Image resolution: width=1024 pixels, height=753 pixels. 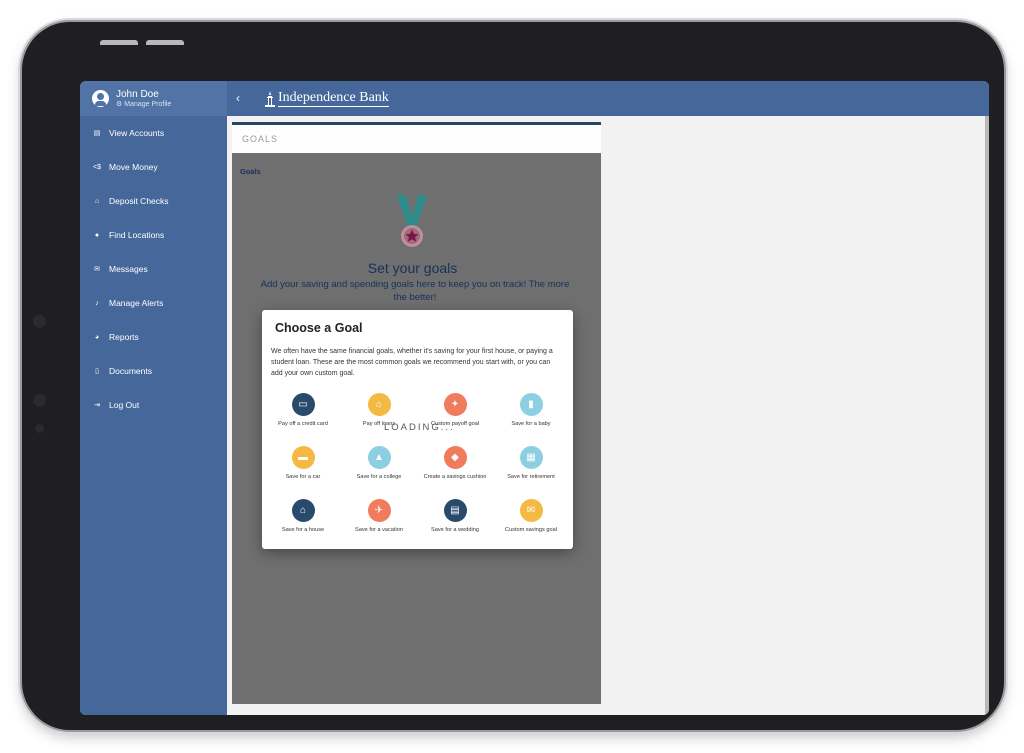 What do you see at coordinates (97, 235) in the screenshot?
I see `location-pin-icon: ●` at bounding box center [97, 235].